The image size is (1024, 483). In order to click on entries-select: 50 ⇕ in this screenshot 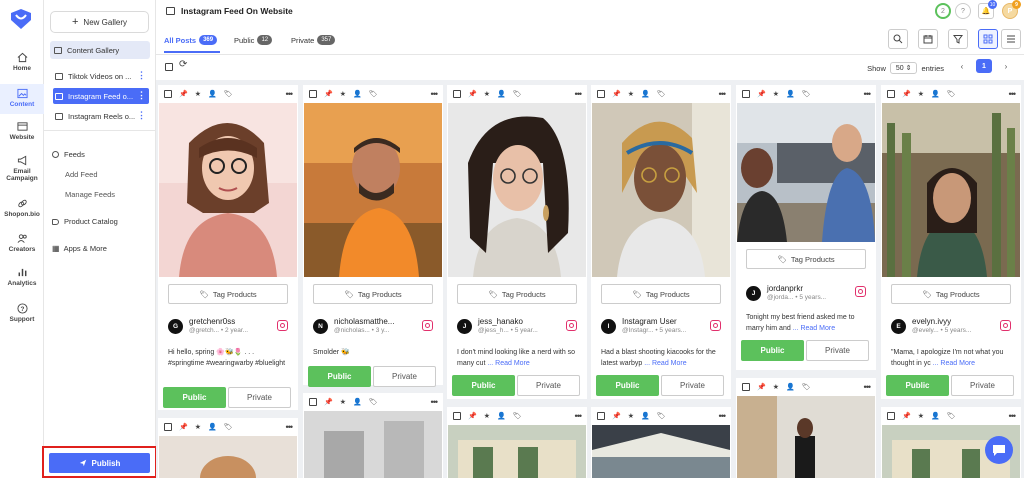, I will do `click(903, 68)`.